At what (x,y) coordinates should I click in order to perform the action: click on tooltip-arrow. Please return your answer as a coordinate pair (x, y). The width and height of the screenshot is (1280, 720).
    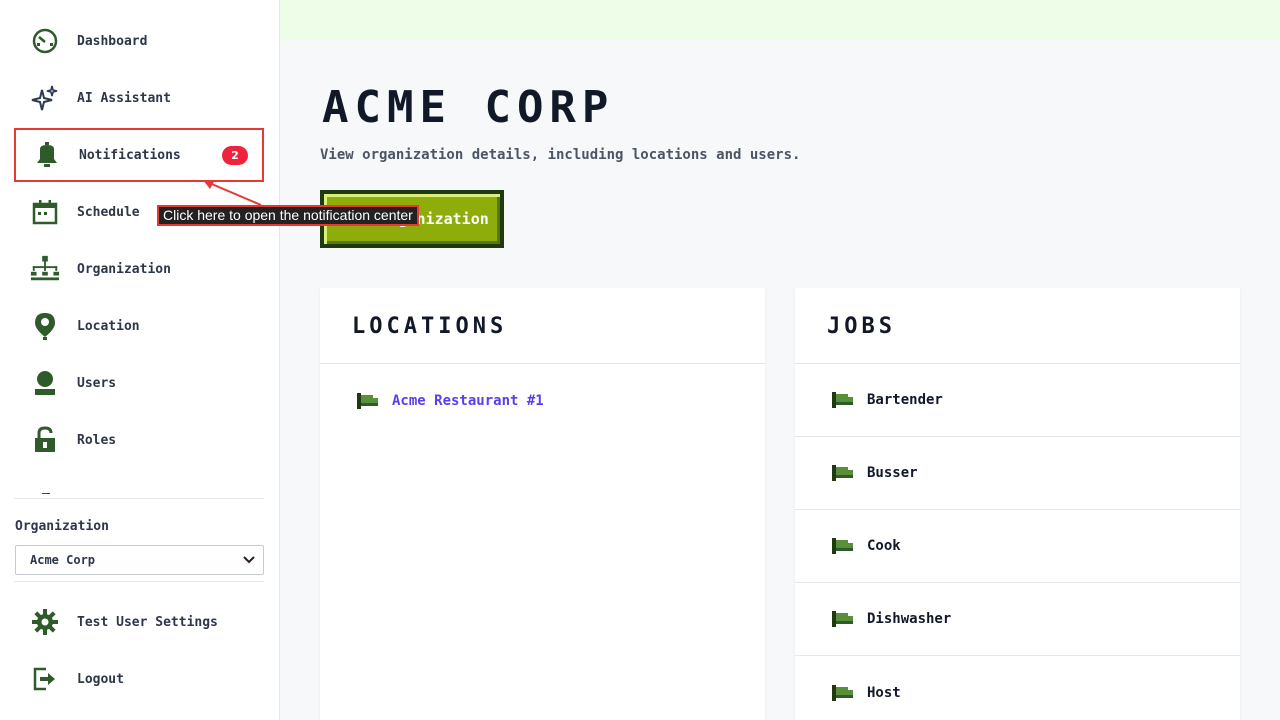
    Looking at the image, I should click on (232, 193).